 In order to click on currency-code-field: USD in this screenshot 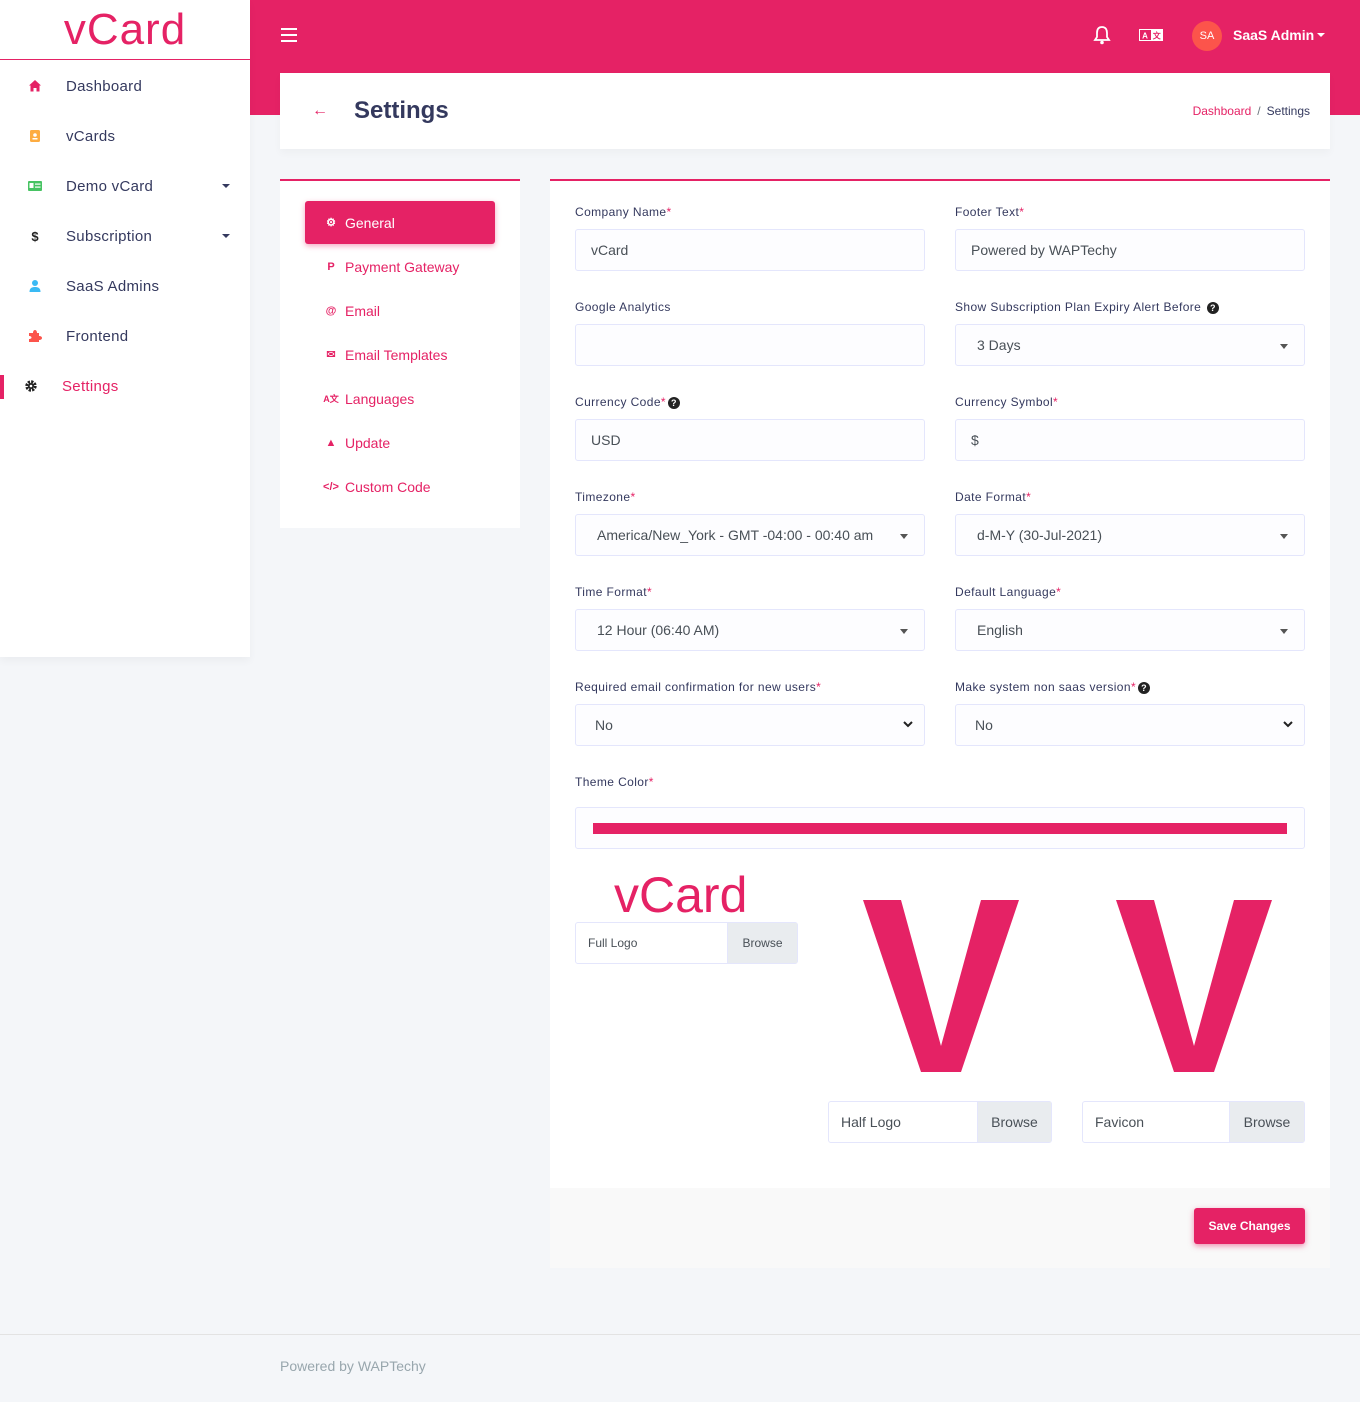, I will do `click(750, 440)`.